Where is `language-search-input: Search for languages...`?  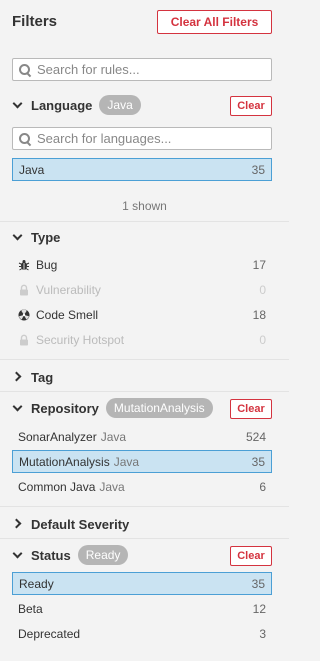
language-search-input: Search for languages... is located at coordinates (142, 138).